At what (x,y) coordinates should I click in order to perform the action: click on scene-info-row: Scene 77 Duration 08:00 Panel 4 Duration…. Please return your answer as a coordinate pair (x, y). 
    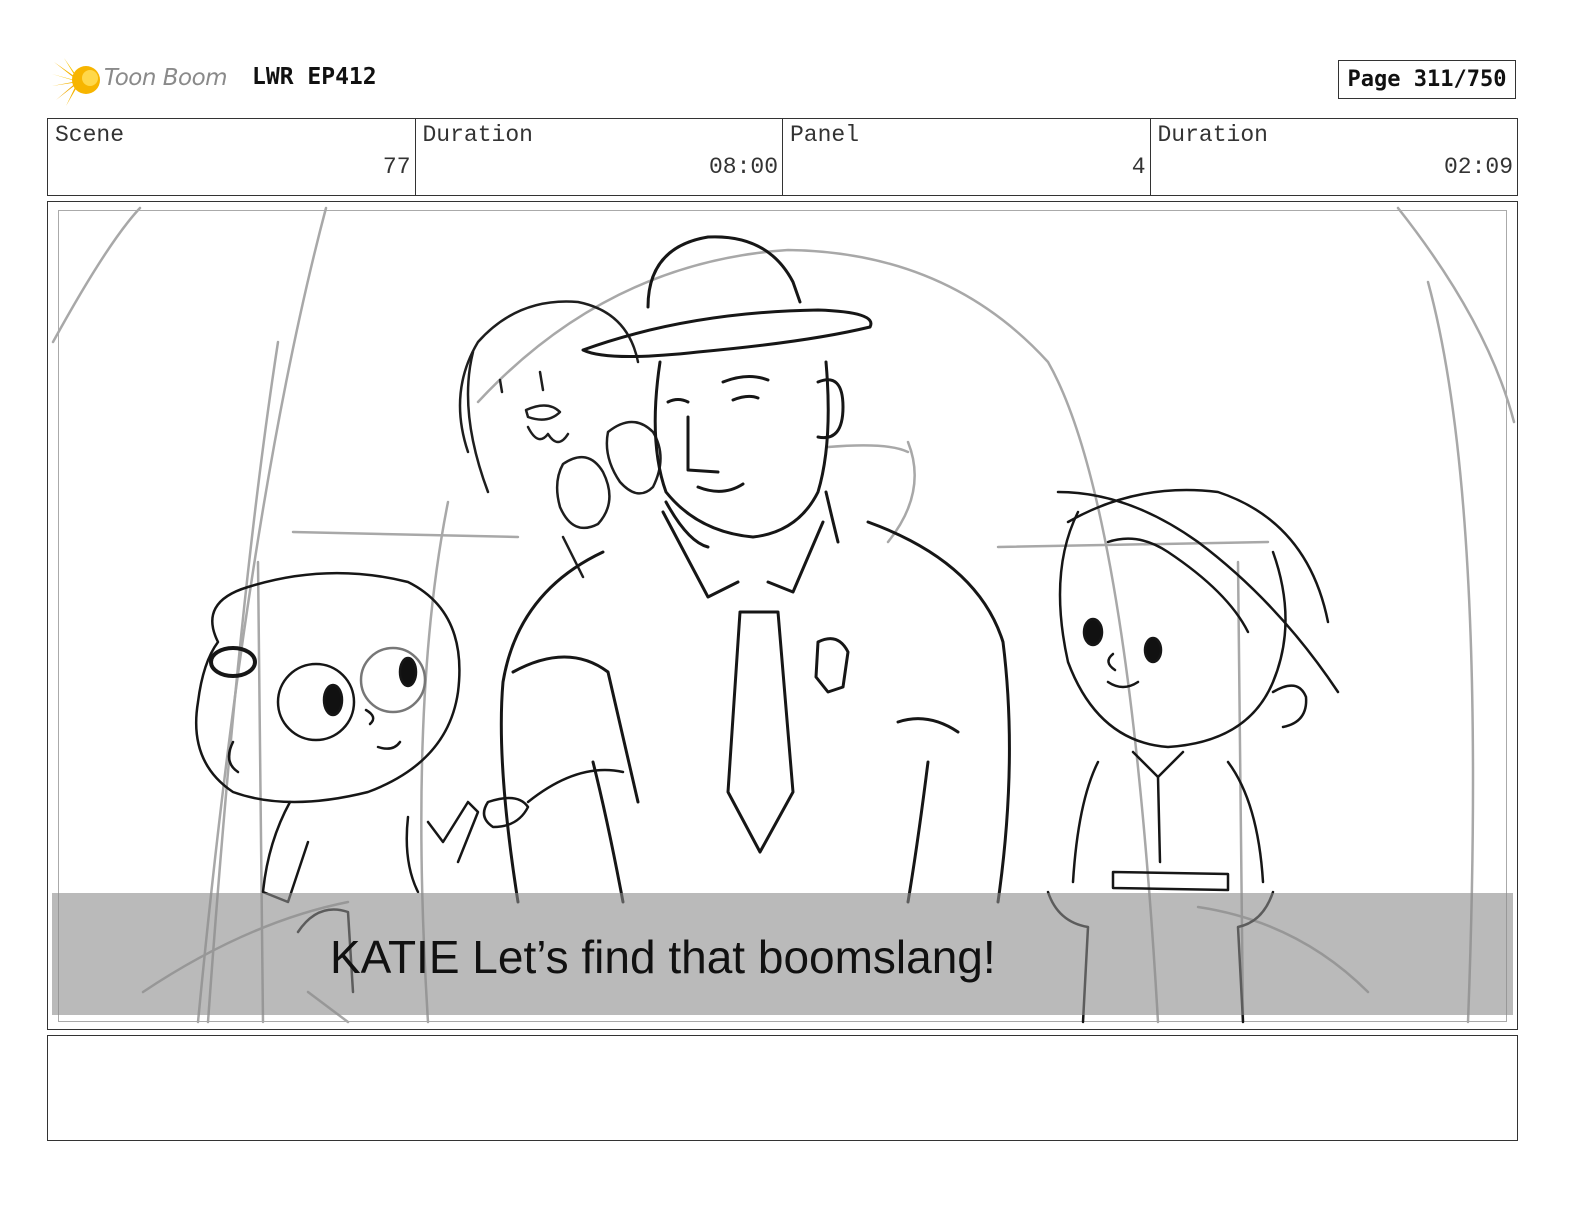
    Looking at the image, I should click on (782, 157).